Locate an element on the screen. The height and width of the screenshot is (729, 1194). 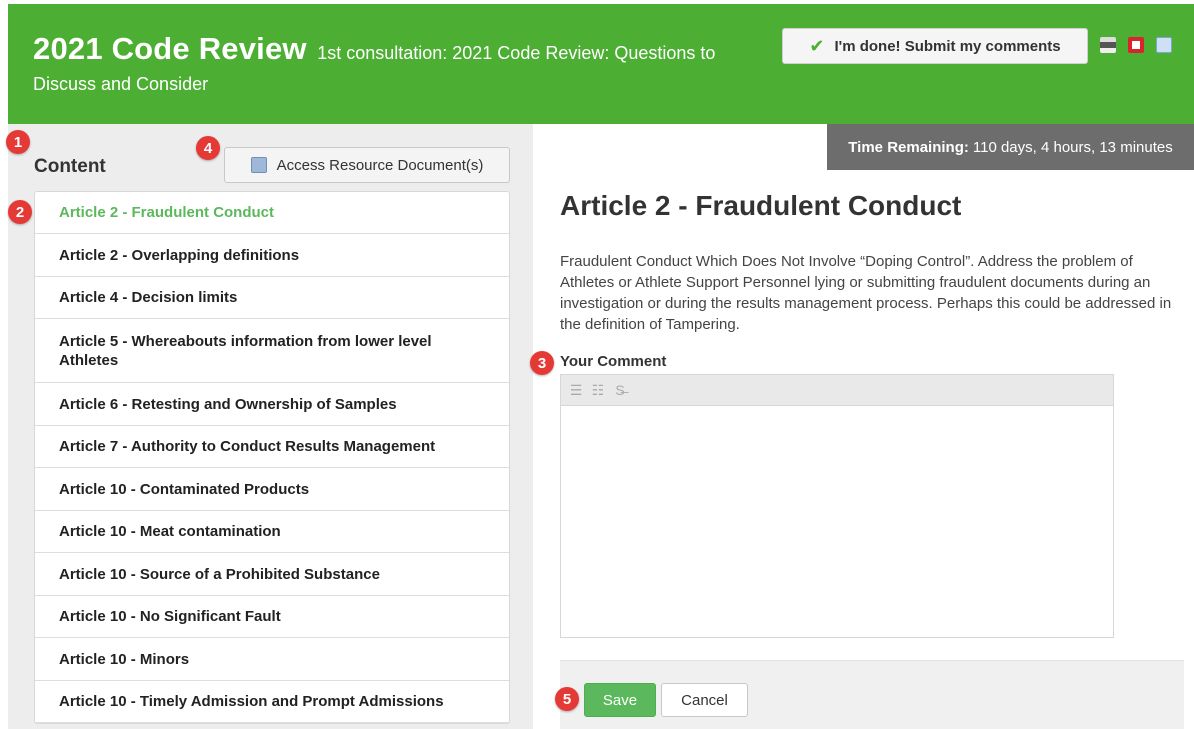
header-title-block: 2021 Code Review 1st consultation is located at coordinates (403, 62).